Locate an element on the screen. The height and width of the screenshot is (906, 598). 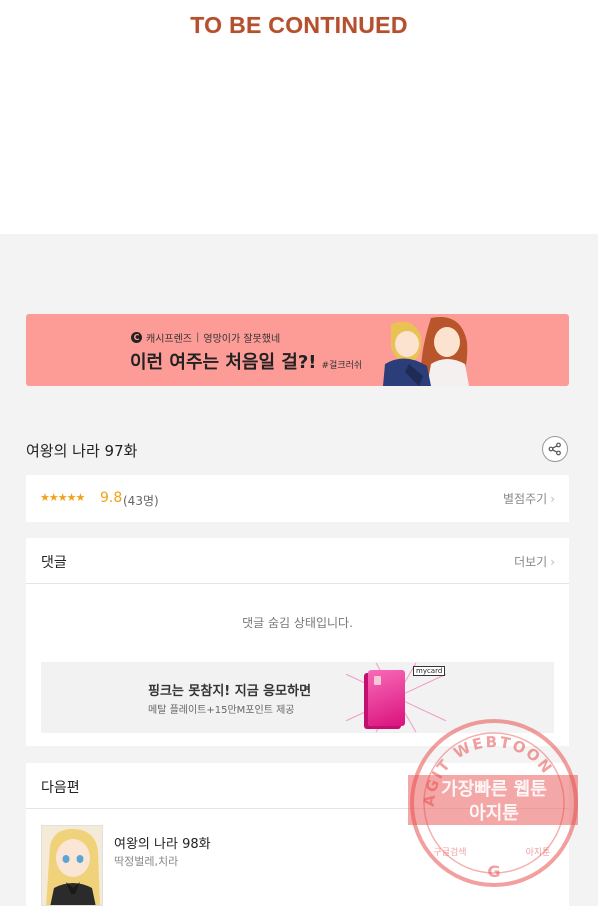
comments-header: 댓글 더보기 › is located at coordinates (297, 561).